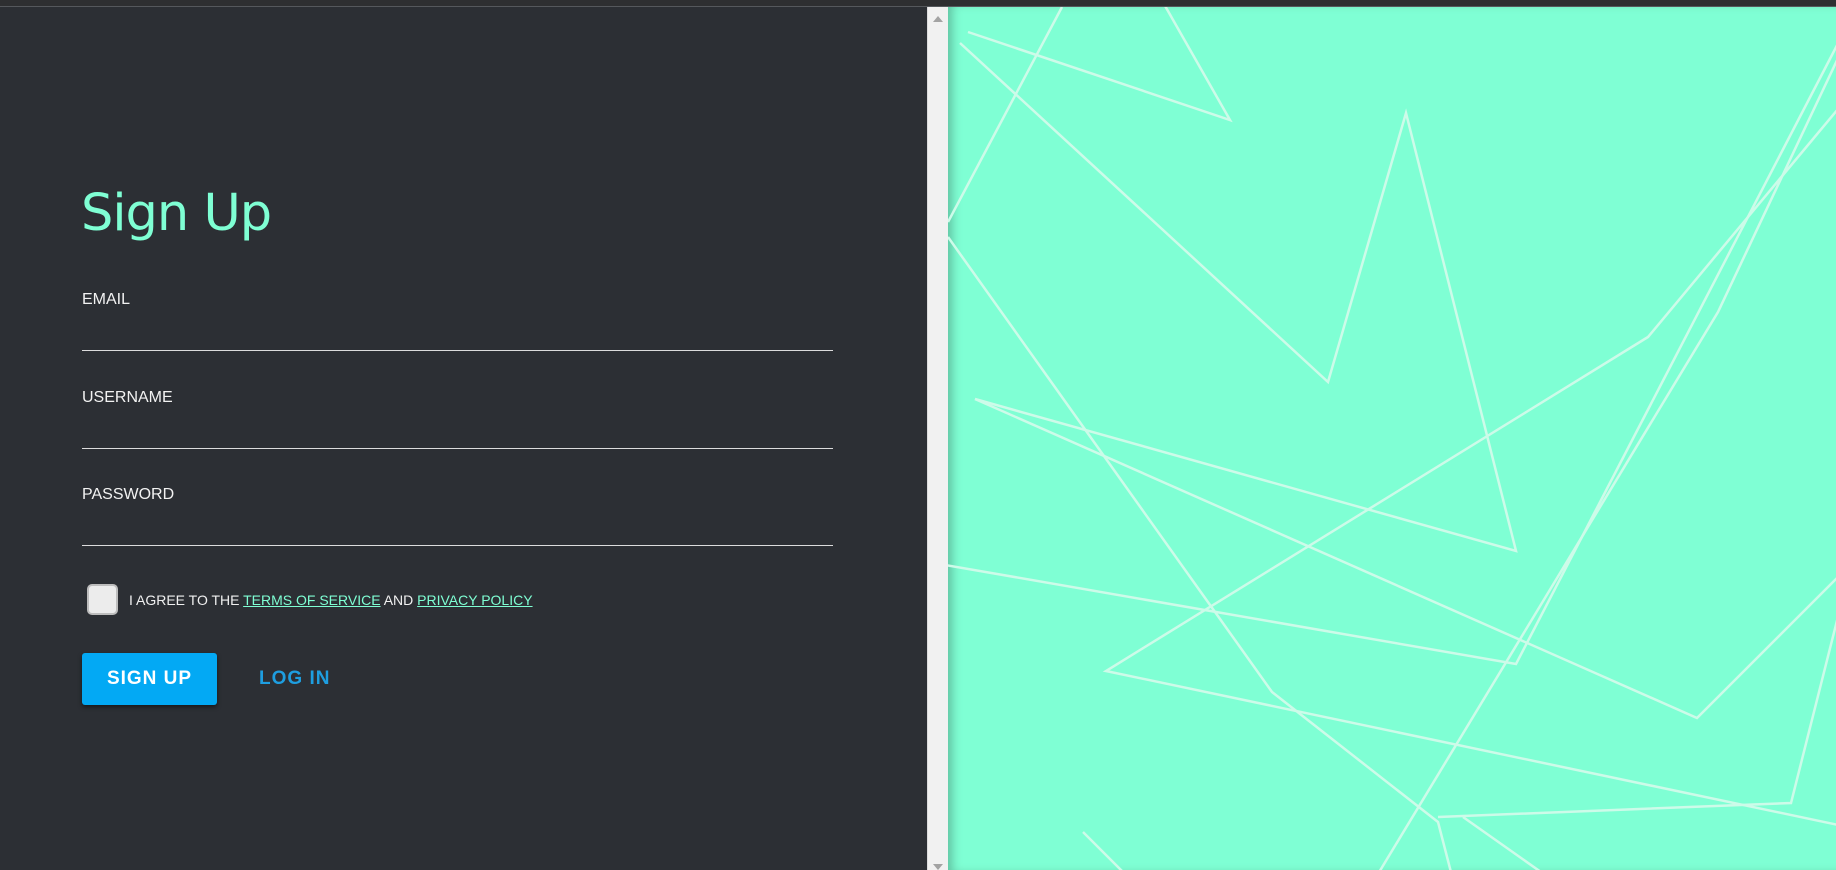  Describe the element at coordinates (106, 299) in the screenshot. I see `email-label: EMAIL` at that location.